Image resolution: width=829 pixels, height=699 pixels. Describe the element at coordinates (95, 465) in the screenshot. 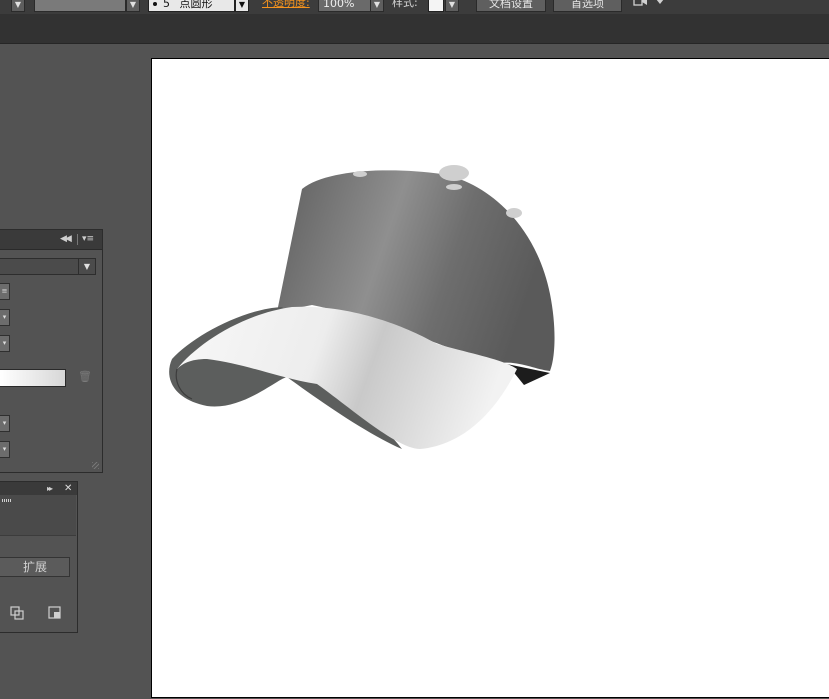

I see `resize-grip-icon` at that location.